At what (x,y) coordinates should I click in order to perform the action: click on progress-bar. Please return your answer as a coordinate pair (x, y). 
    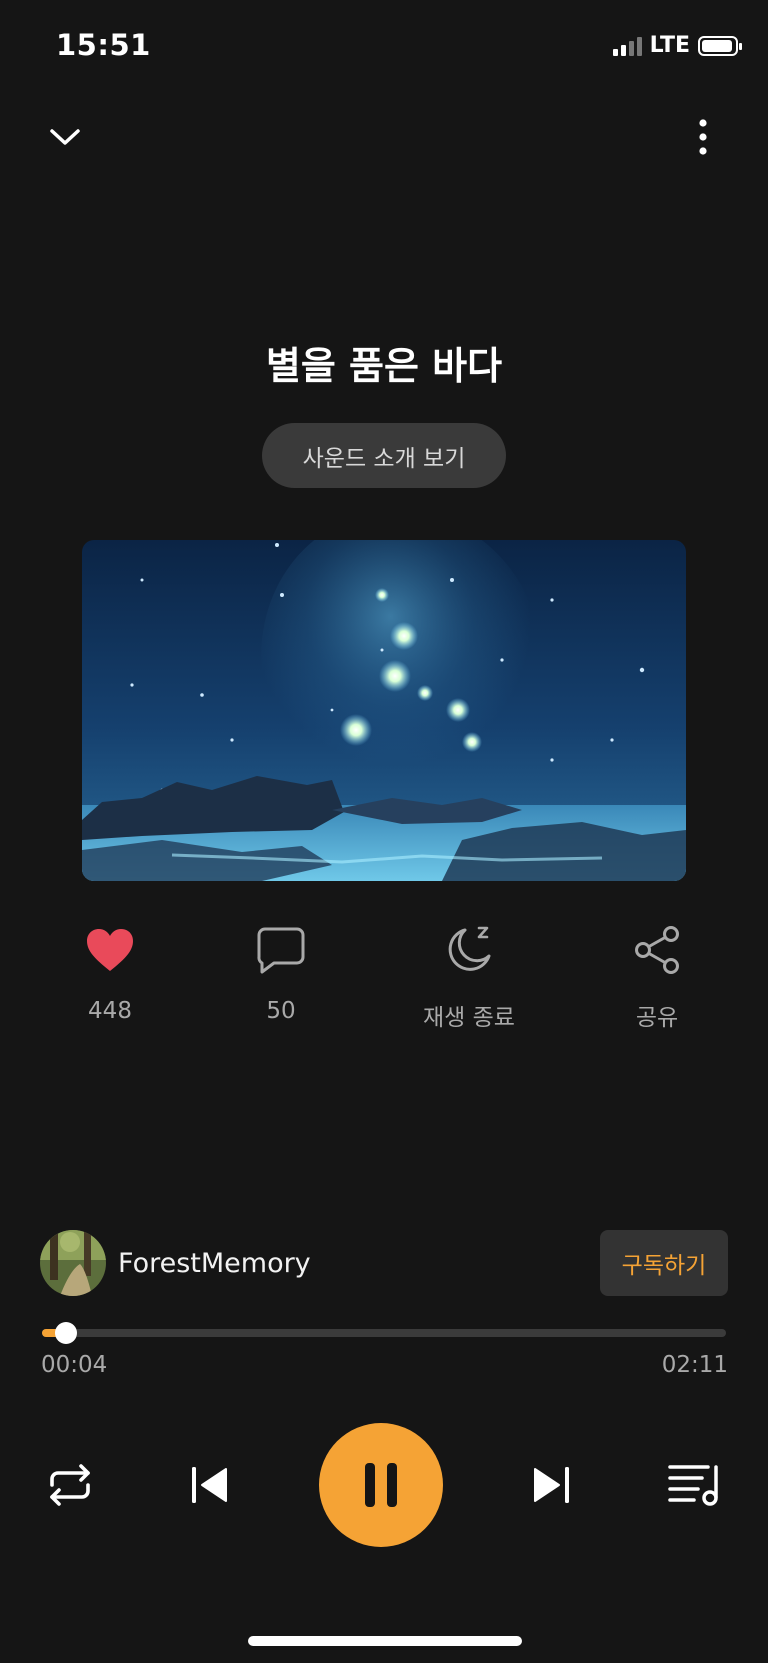
    Looking at the image, I should click on (384, 1333).